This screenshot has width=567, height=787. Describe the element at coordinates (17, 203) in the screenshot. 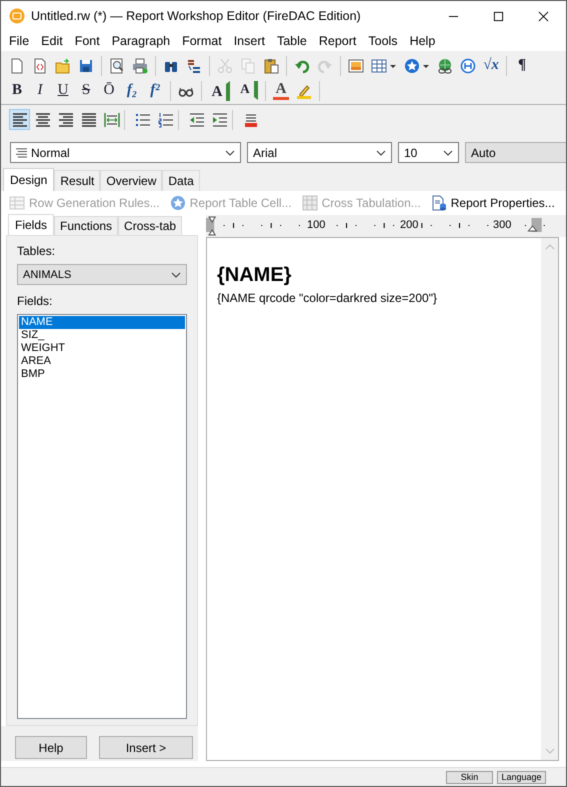

I see `table-rows-icon` at that location.